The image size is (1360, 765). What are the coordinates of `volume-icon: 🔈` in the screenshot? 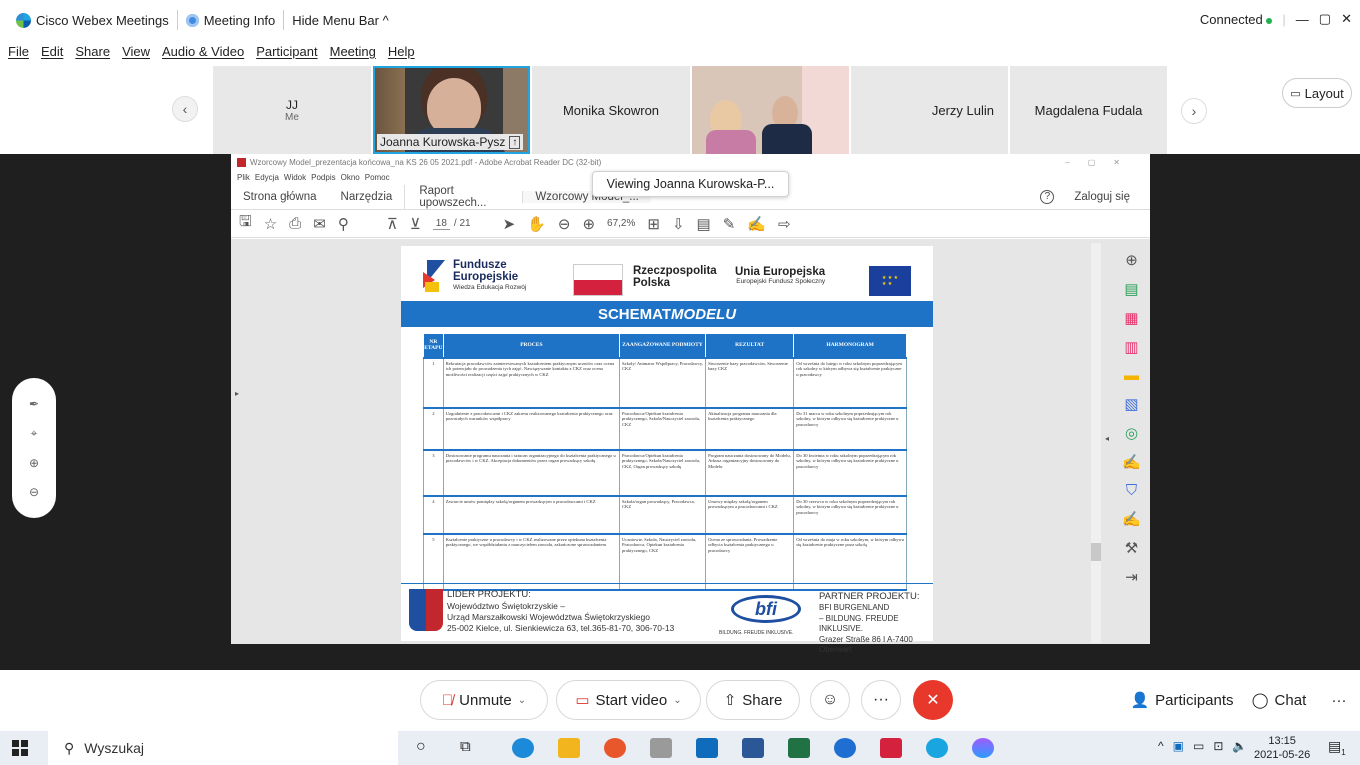 It's located at (1239, 746).